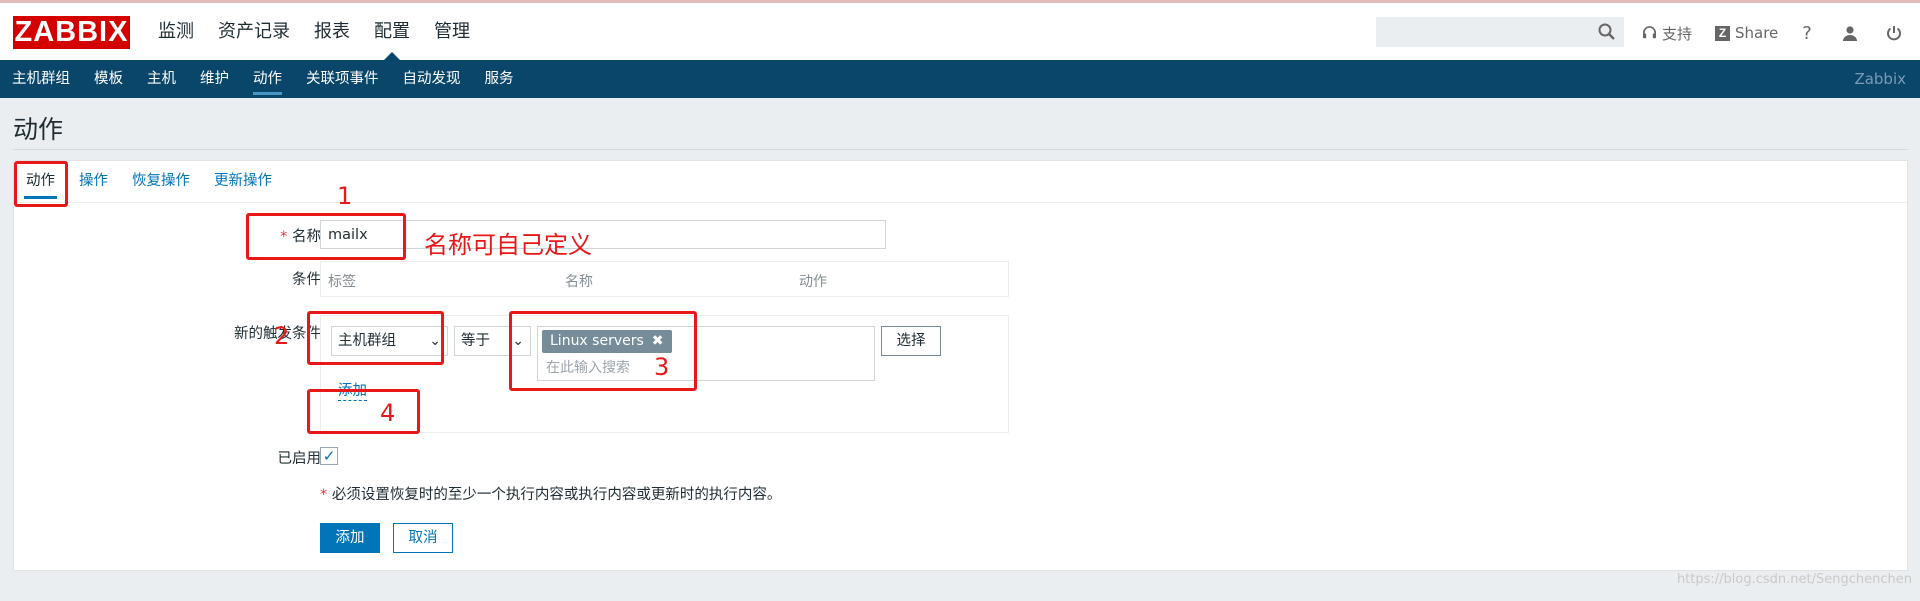 This screenshot has width=1920, height=601. Describe the element at coordinates (306, 280) in the screenshot. I see `conditions-label: 条件` at that location.